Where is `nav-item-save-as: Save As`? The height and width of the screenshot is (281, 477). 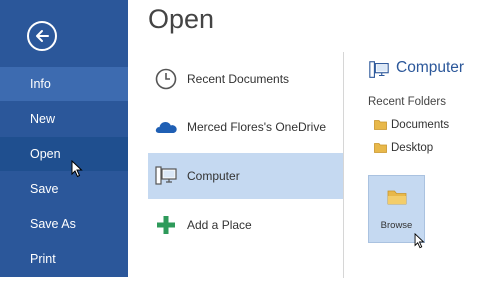 nav-item-save-as: Save As is located at coordinates (64, 224).